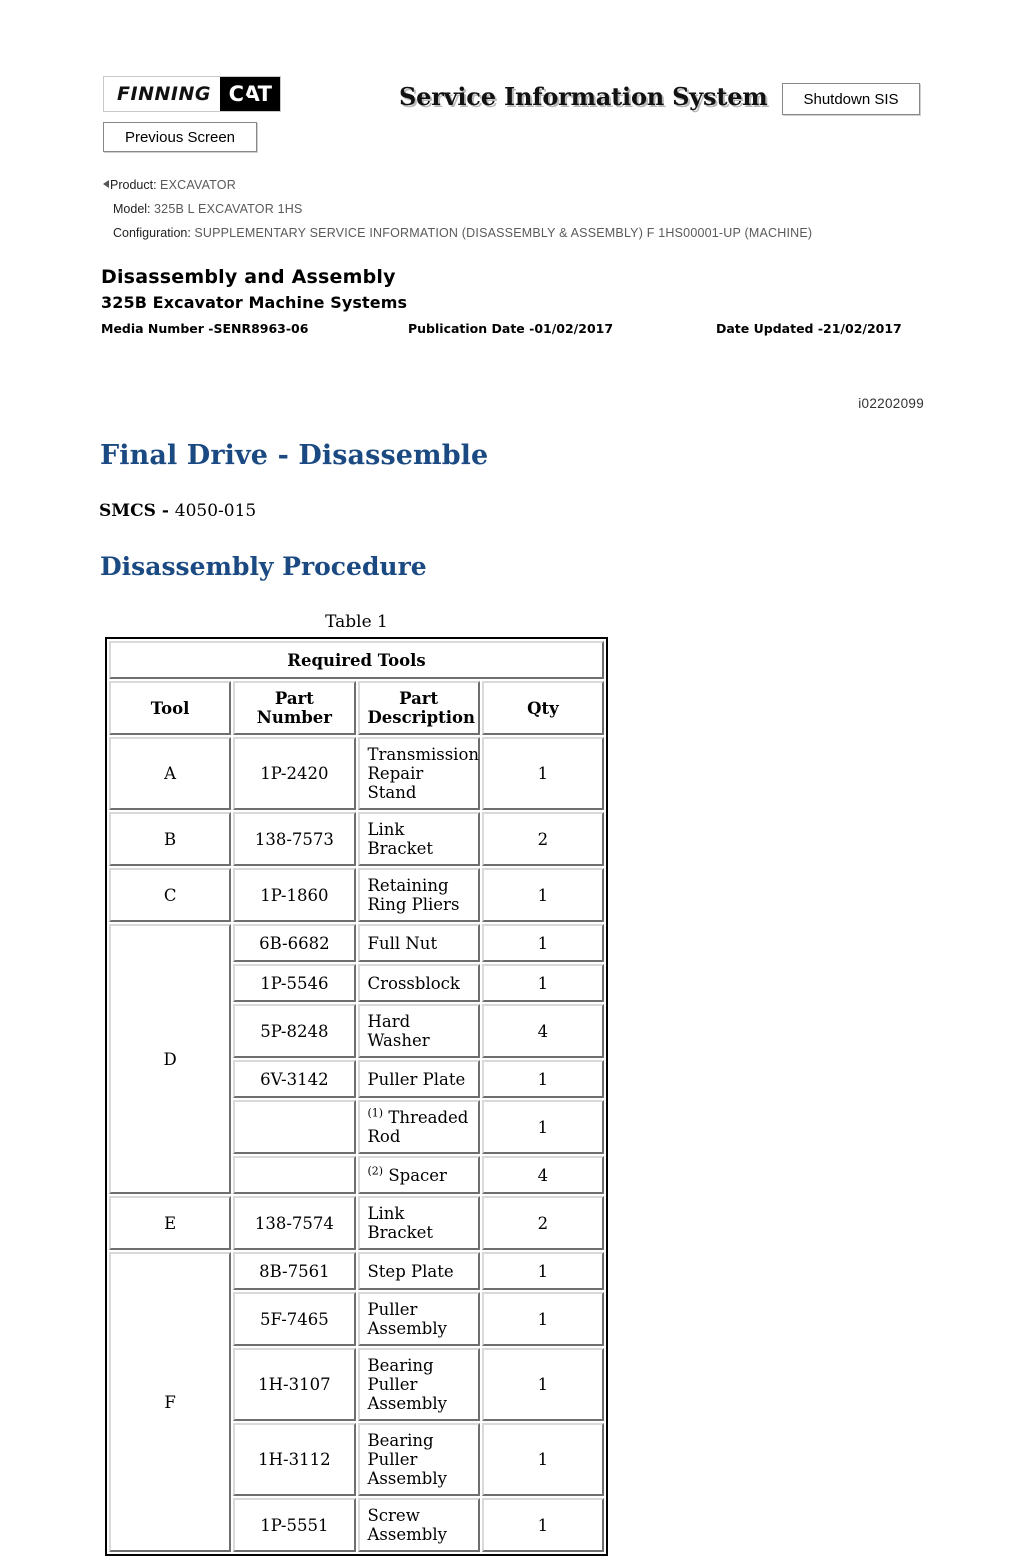 Image resolution: width=1024 pixels, height=1556 pixels. I want to click on cell-part-number: 6V-3142, so click(294, 1079).